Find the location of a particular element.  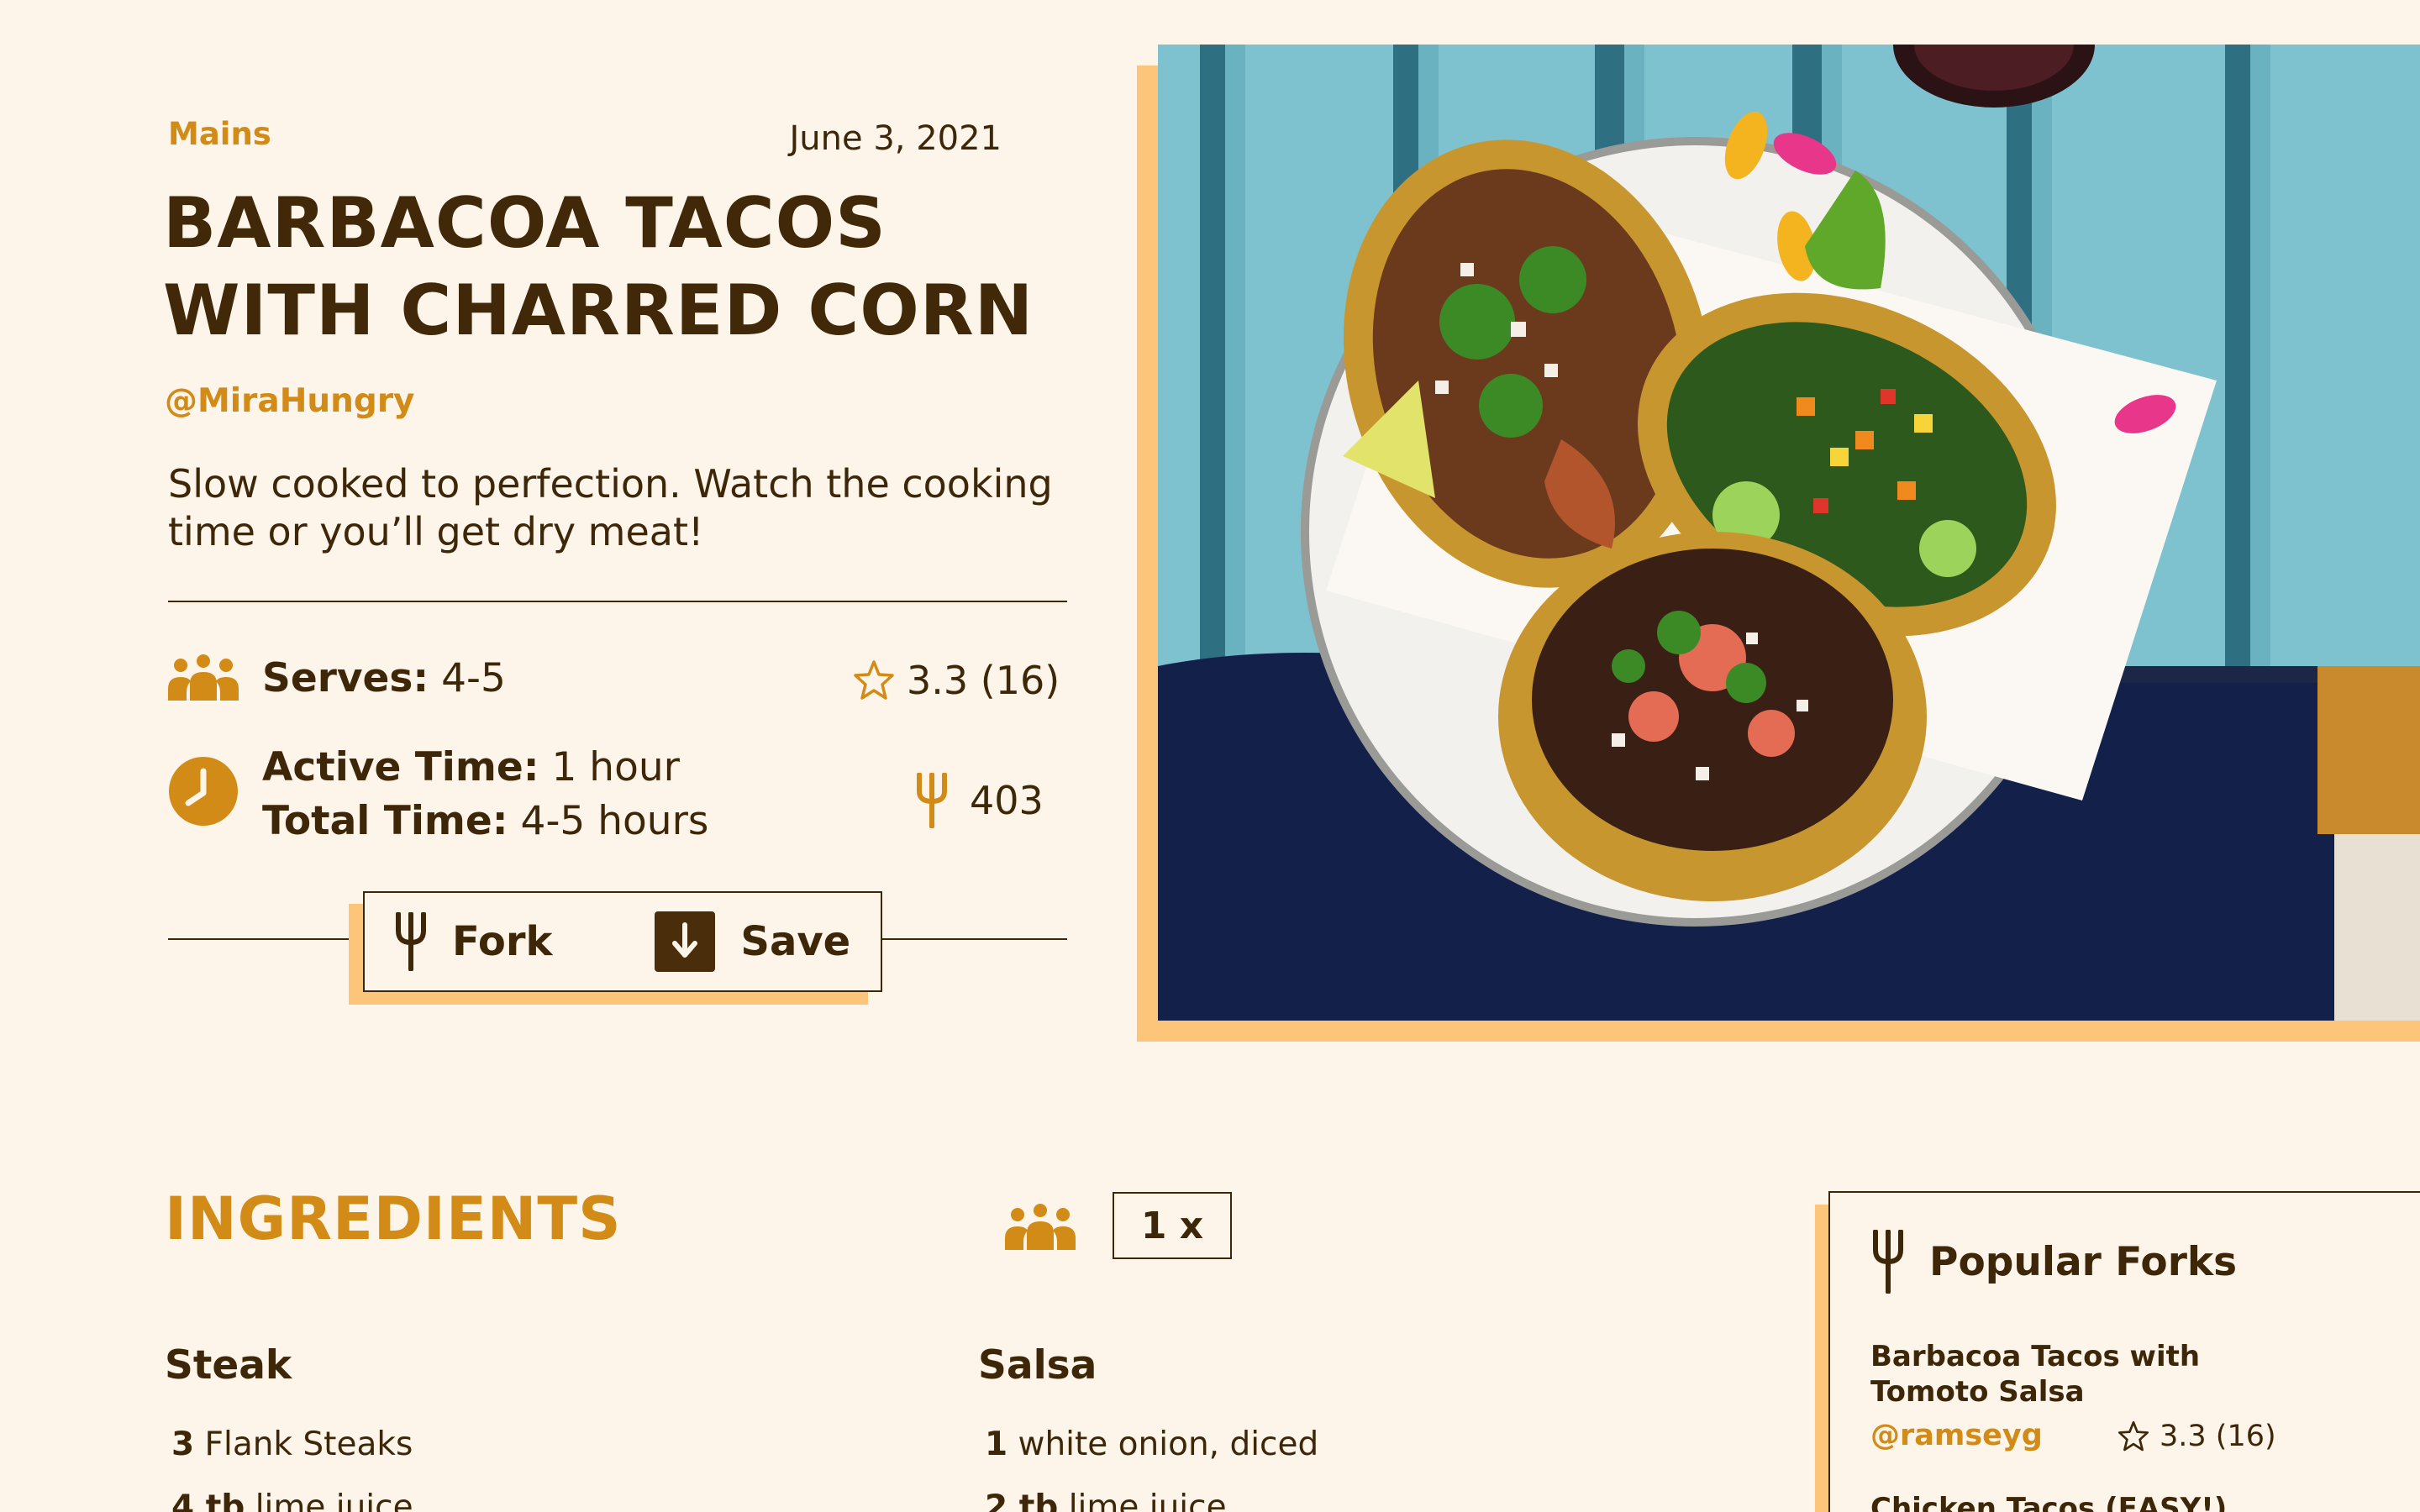

popular-forks-title: Popular Forks is located at coordinates (2054, 1262).